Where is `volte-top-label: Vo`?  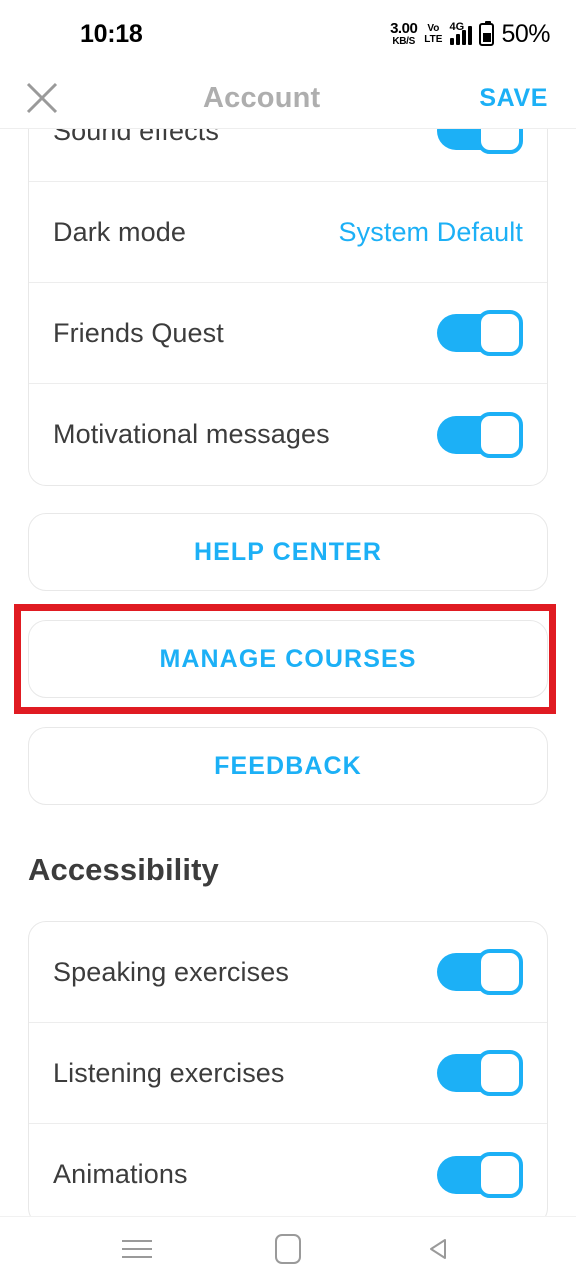
volte-top-label: Vo is located at coordinates (433, 28).